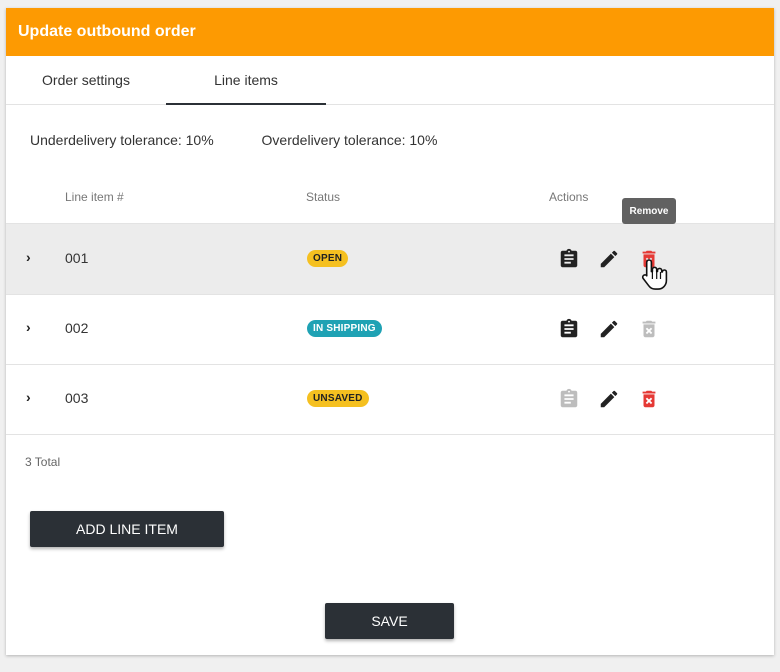 The height and width of the screenshot is (672, 780). What do you see at coordinates (389, 621) in the screenshot?
I see `save-button: SAVE` at bounding box center [389, 621].